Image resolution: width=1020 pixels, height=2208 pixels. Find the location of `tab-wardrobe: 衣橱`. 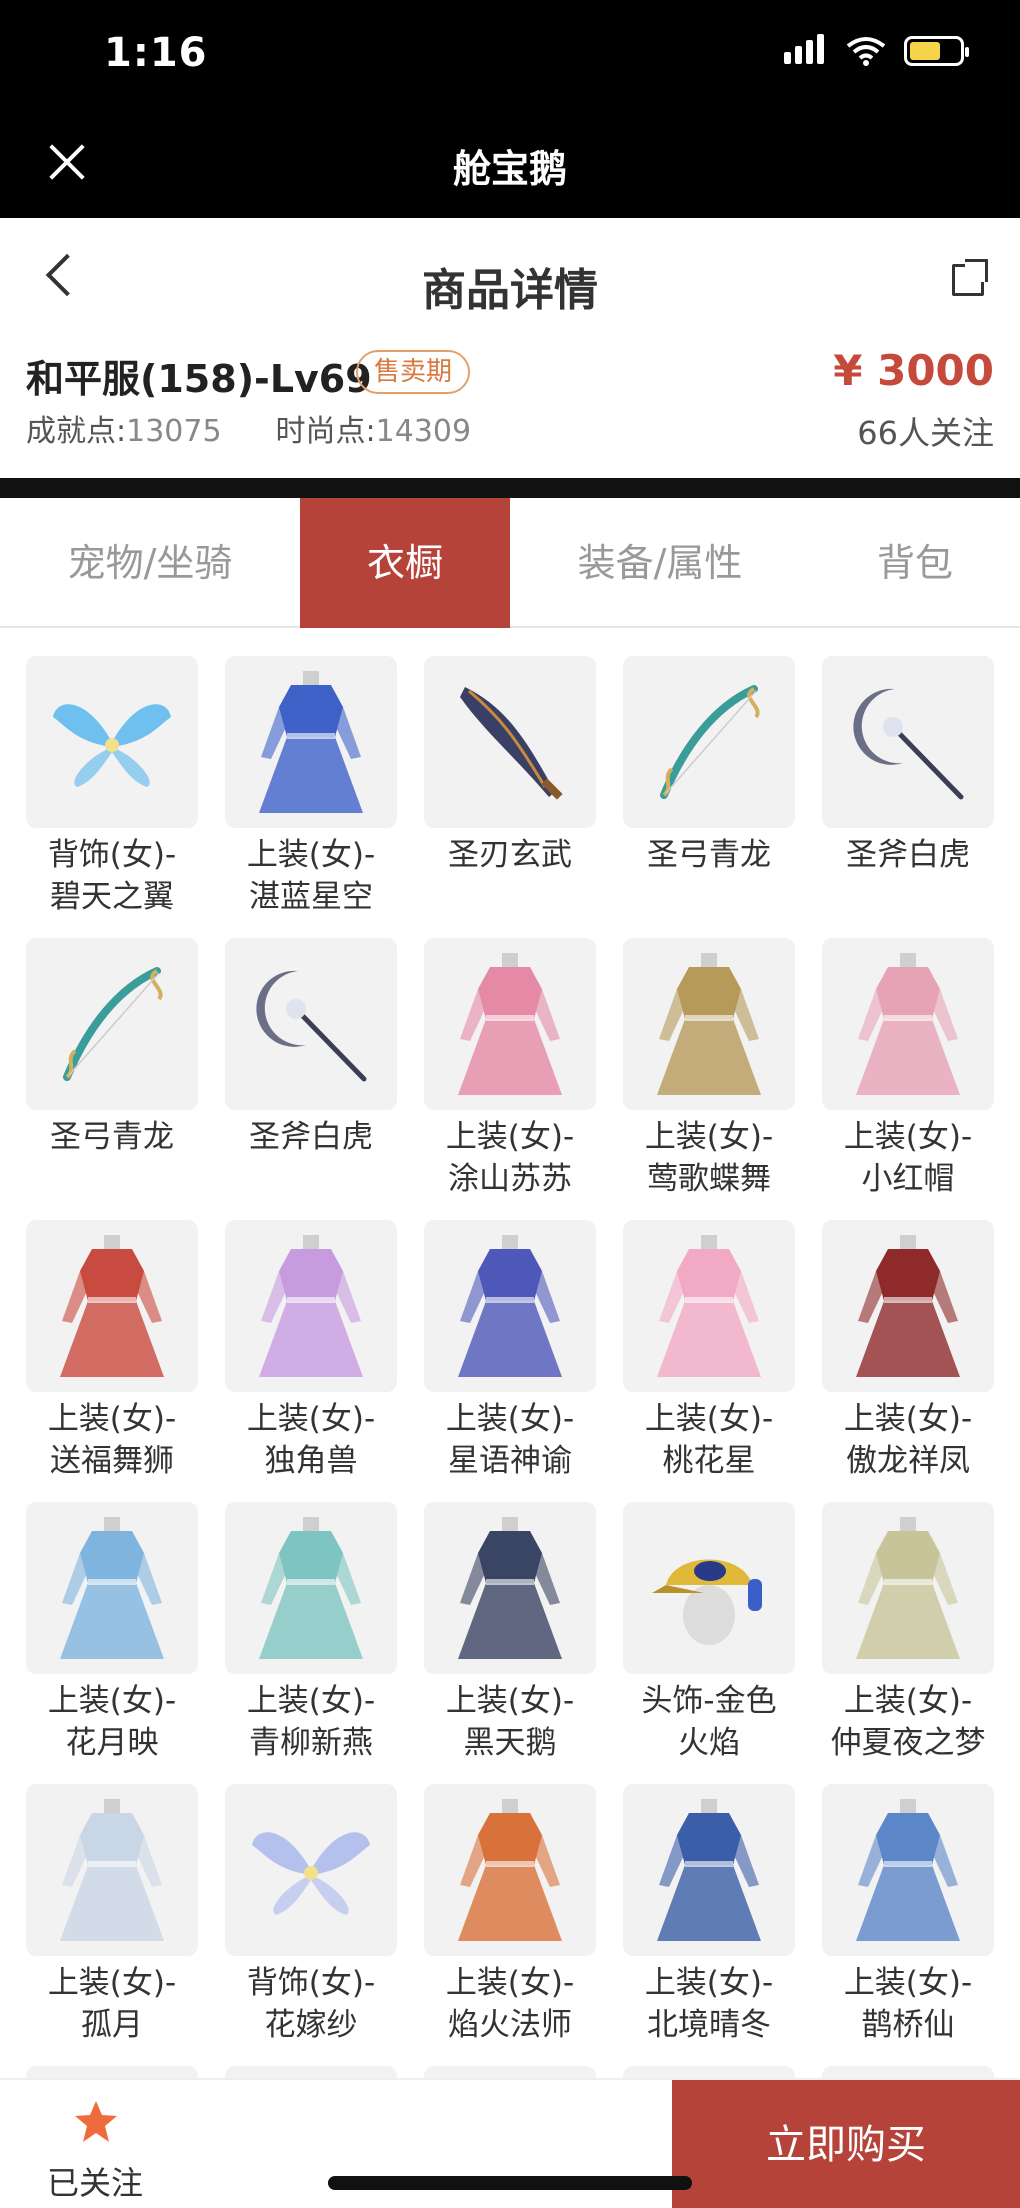

tab-wardrobe: 衣橱 is located at coordinates (405, 563).